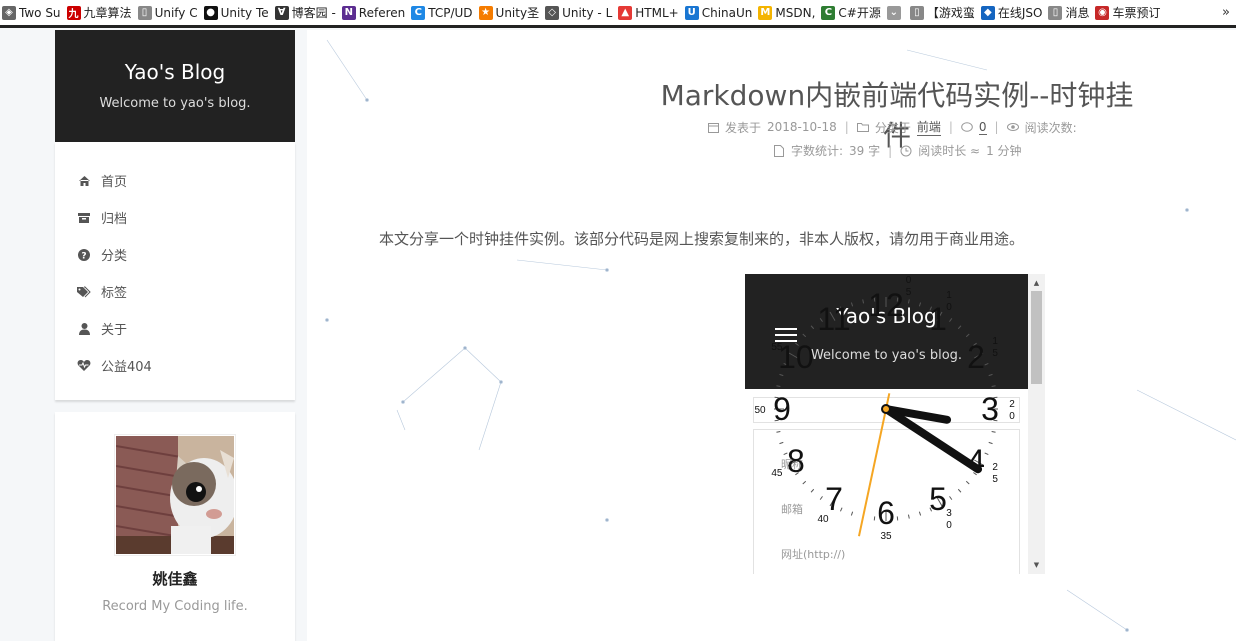  I want to click on nav-item-label: 标签, so click(114, 293).